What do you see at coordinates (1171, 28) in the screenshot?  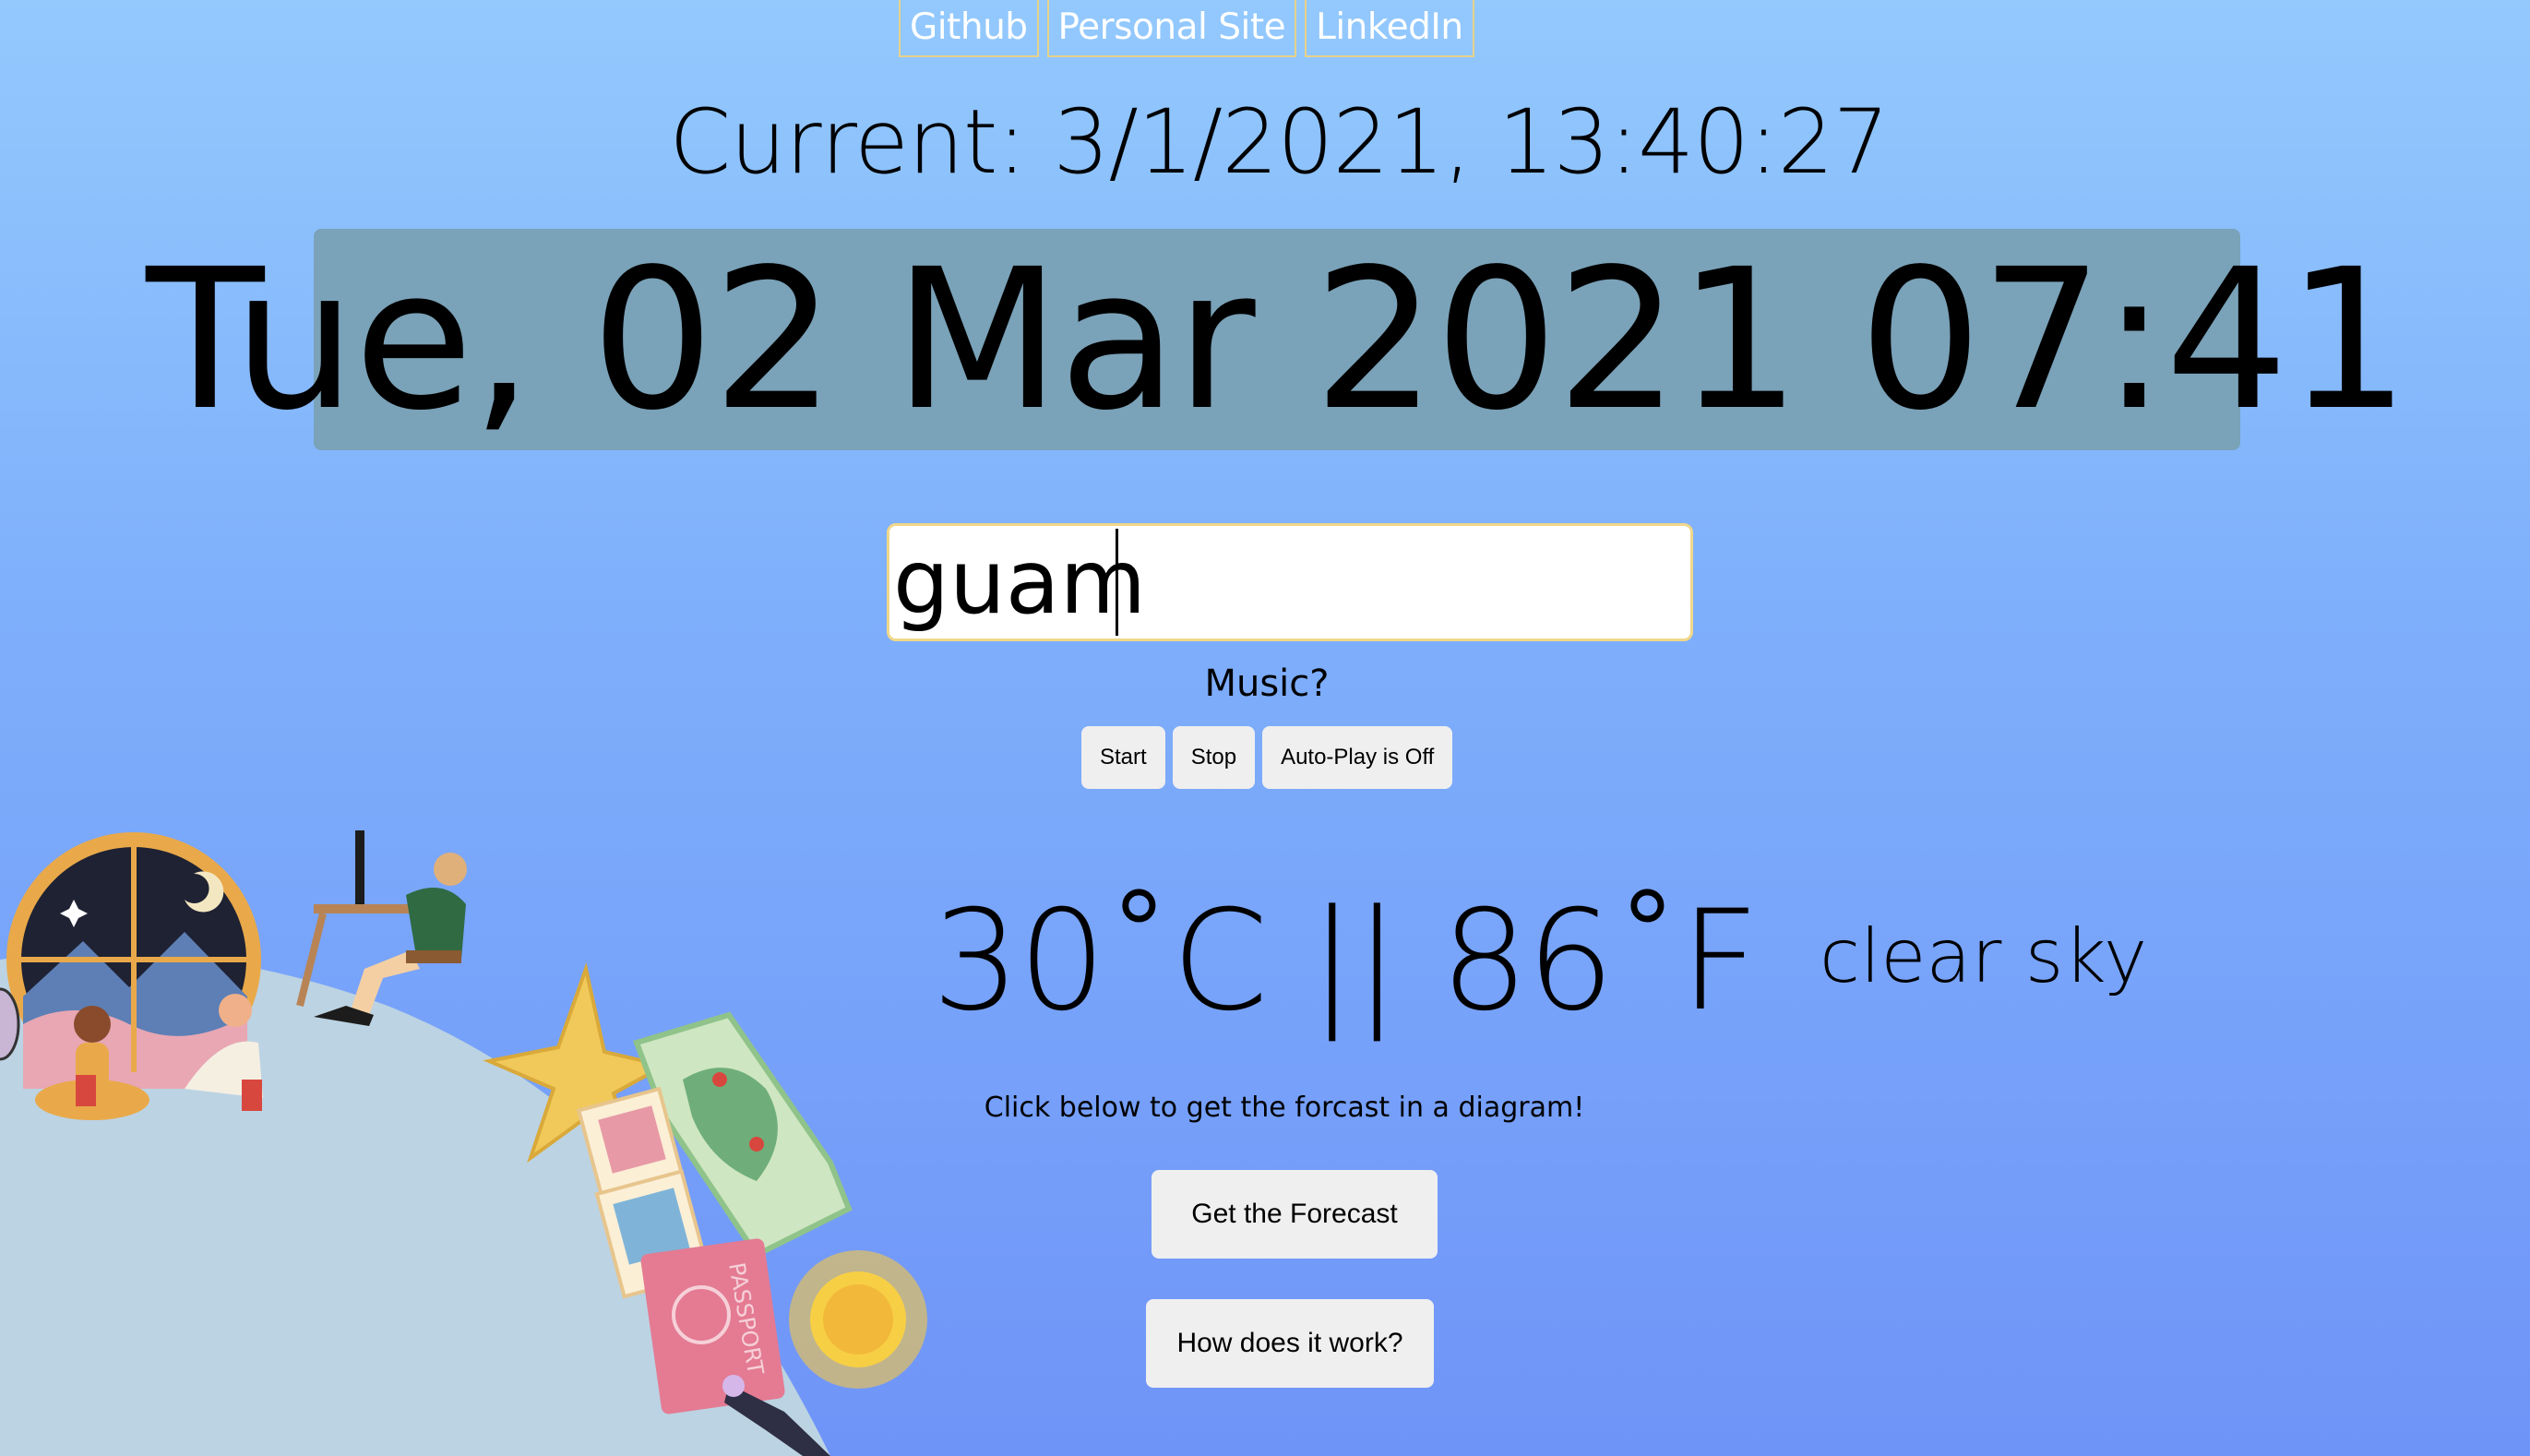 I see `personal-site-link: Personal Site` at bounding box center [1171, 28].